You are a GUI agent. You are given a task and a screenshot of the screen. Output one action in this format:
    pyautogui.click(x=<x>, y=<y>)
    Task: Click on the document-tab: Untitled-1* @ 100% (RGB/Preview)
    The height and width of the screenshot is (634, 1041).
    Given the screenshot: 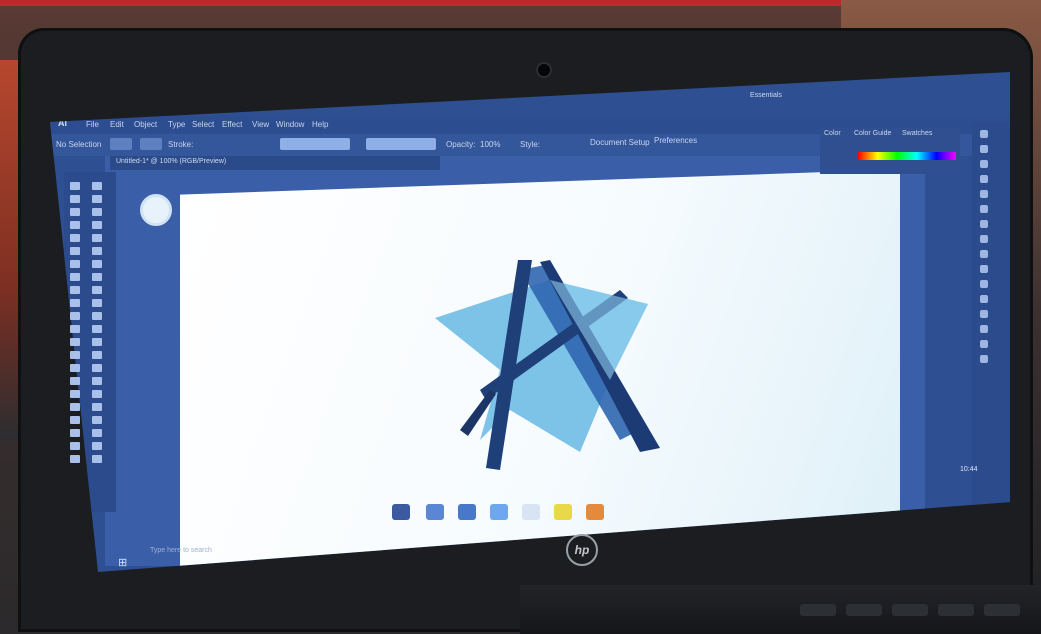 What is the action you would take?
    pyautogui.click(x=171, y=161)
    